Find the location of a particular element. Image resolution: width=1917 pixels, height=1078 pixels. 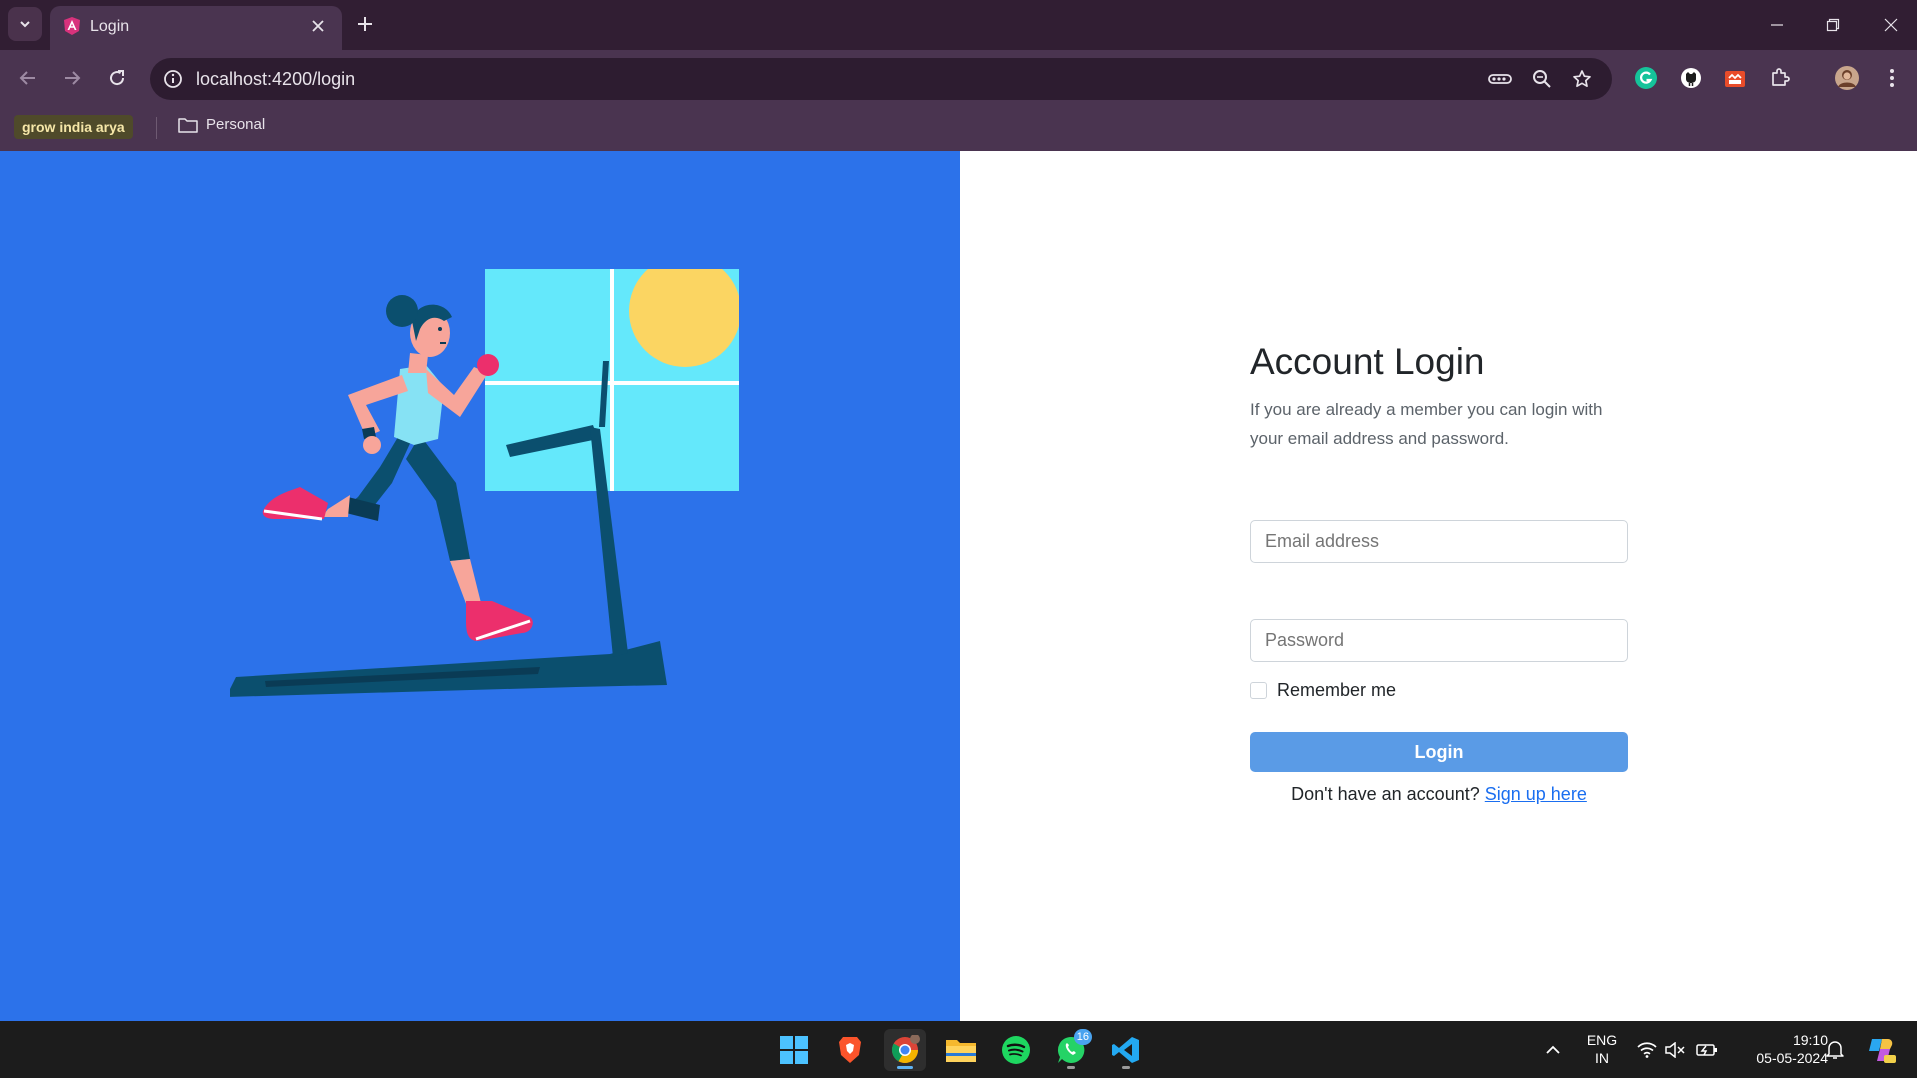

zoom-button is located at coordinates (1542, 79).